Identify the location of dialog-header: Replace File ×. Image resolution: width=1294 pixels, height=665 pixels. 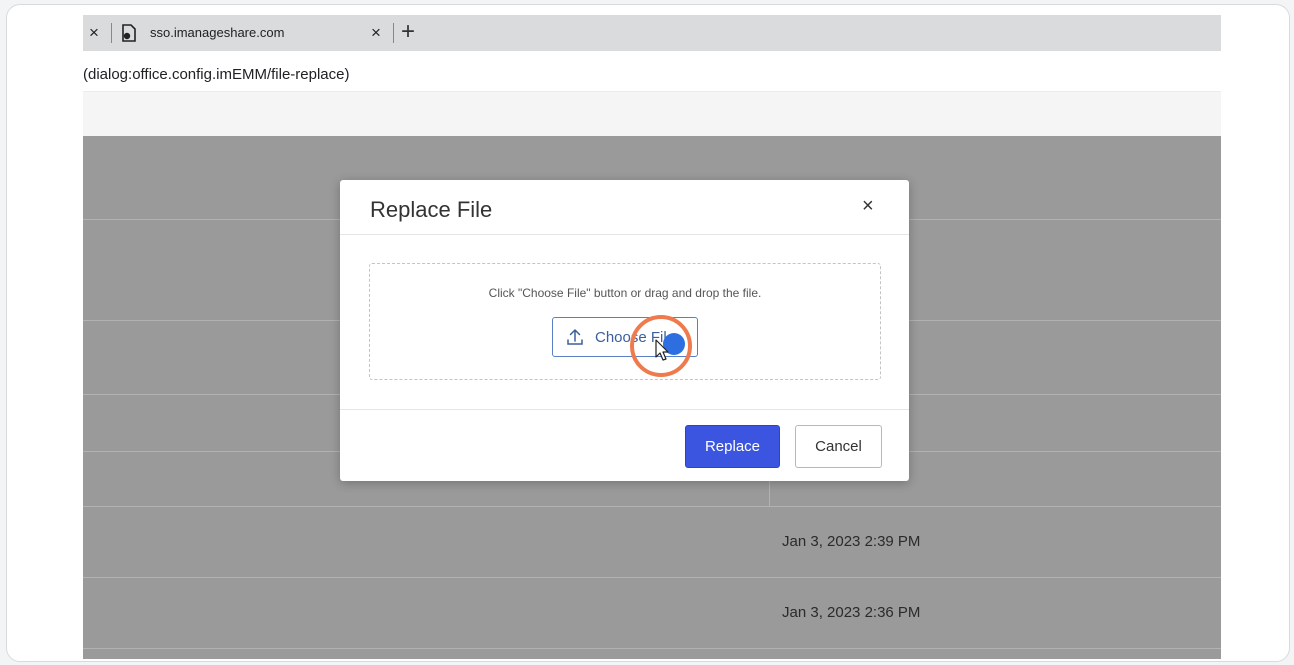
(624, 207).